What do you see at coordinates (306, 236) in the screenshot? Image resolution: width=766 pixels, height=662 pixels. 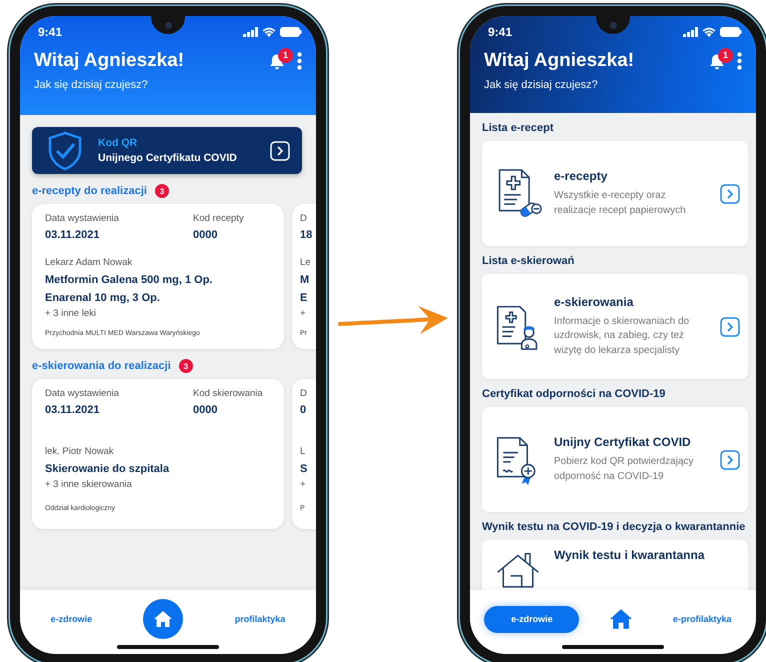 I see `field-value: 18` at bounding box center [306, 236].